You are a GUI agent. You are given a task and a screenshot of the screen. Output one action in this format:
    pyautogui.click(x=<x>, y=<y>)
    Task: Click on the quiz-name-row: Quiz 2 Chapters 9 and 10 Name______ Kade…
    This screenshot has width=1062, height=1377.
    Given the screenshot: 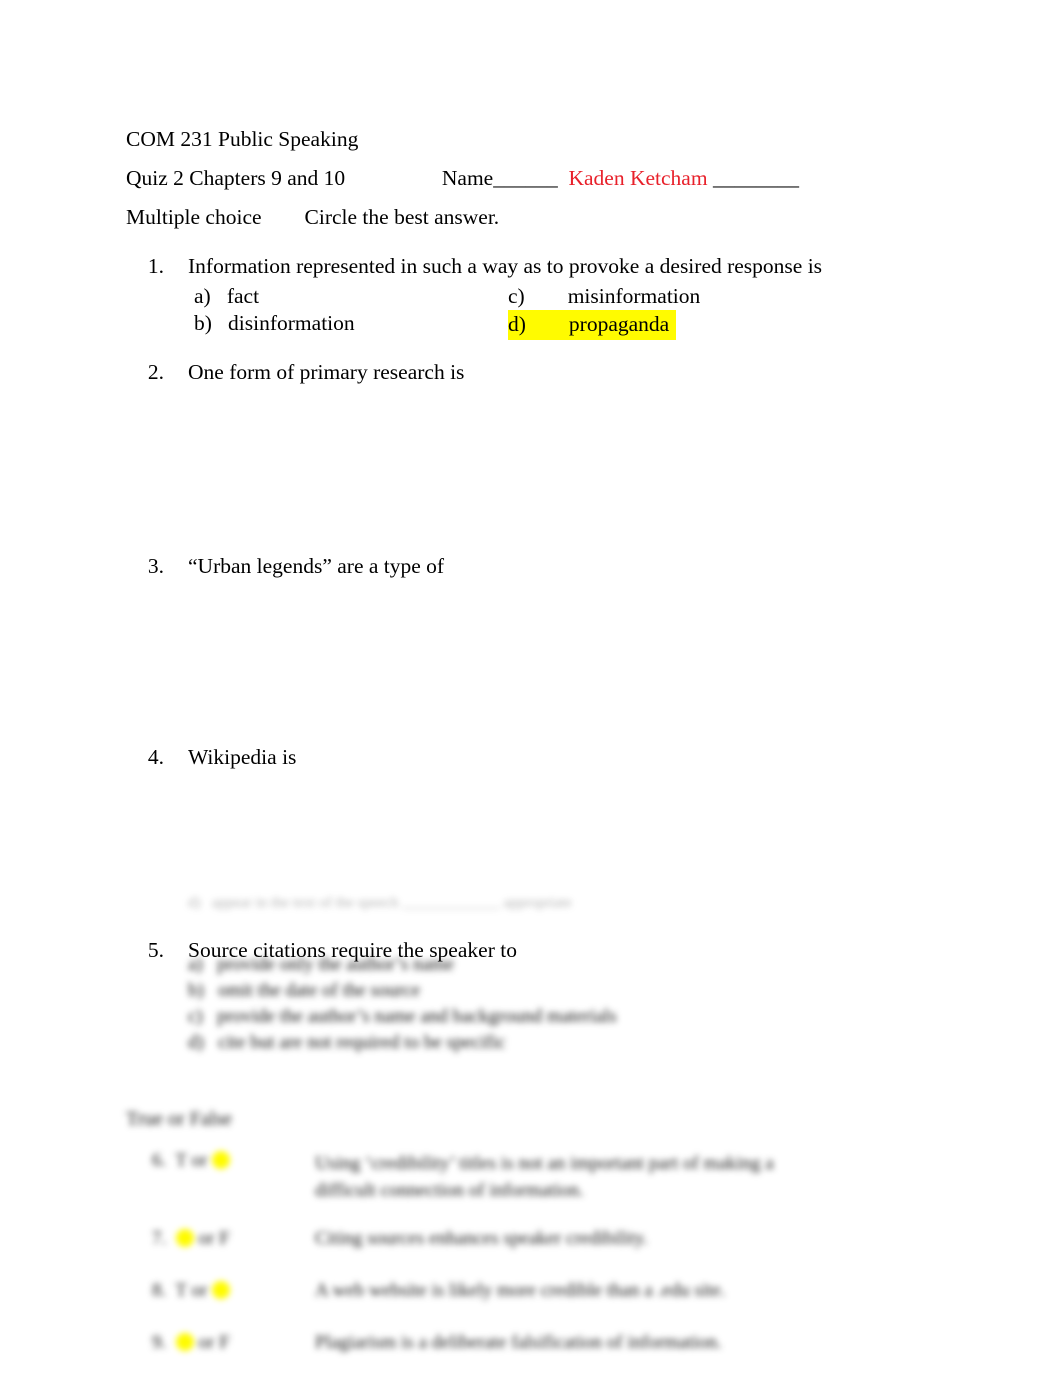 What is the action you would take?
    pyautogui.click(x=531, y=178)
    